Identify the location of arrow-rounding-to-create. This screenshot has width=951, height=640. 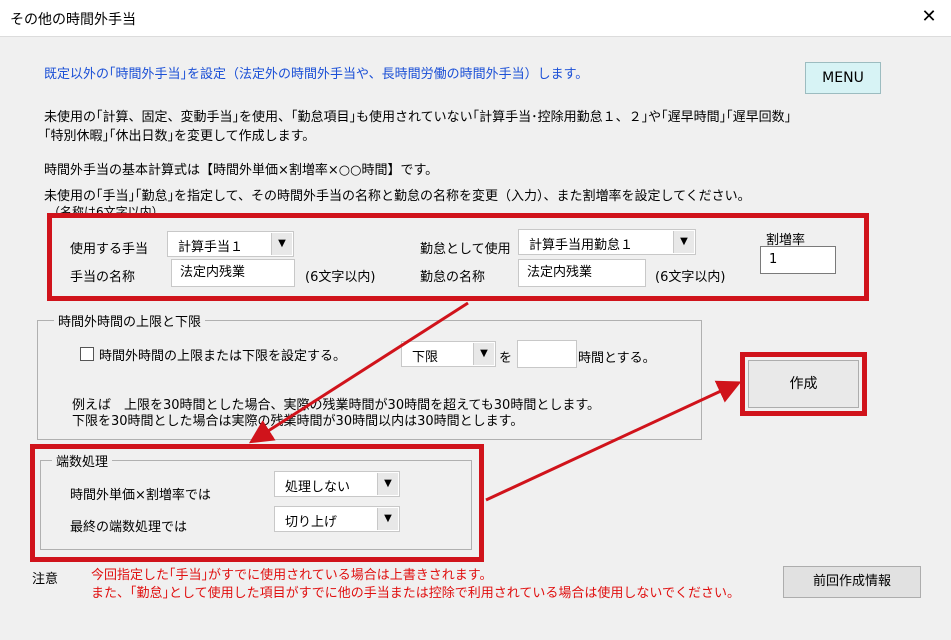
(613, 441).